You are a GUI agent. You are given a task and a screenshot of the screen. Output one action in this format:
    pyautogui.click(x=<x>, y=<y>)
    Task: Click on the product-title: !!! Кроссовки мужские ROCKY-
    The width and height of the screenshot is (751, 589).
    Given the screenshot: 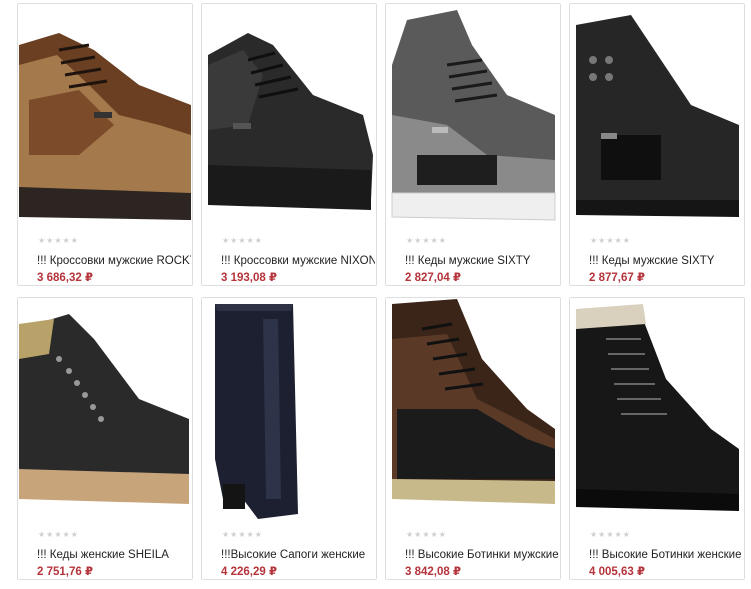 What is the action you would take?
    pyautogui.click(x=114, y=261)
    